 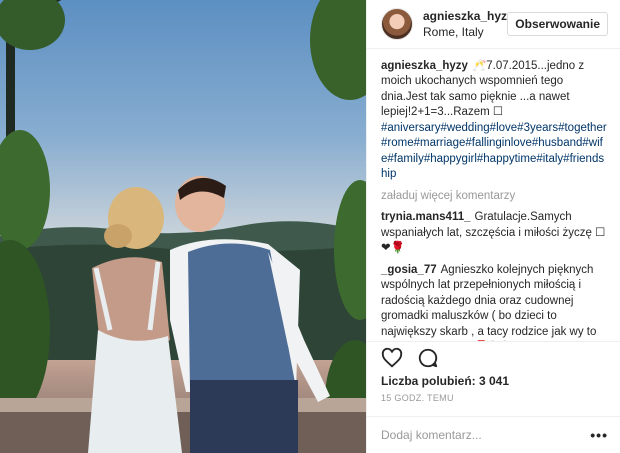 I want to click on comment-username: trynia.mans411_, so click(x=426, y=217).